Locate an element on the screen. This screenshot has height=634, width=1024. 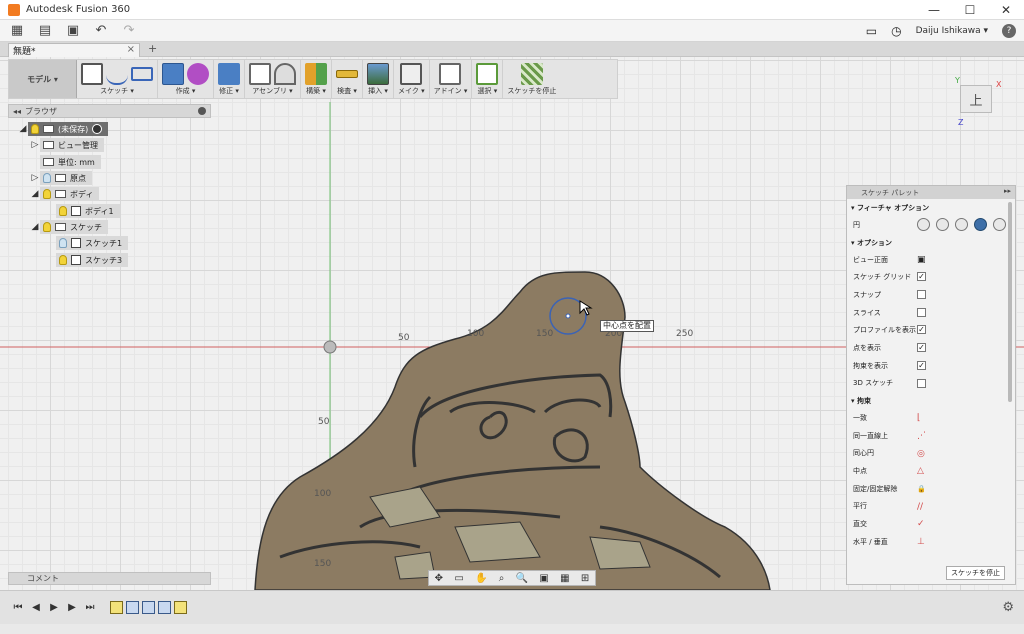
form-icon is located at coordinates (198, 74).